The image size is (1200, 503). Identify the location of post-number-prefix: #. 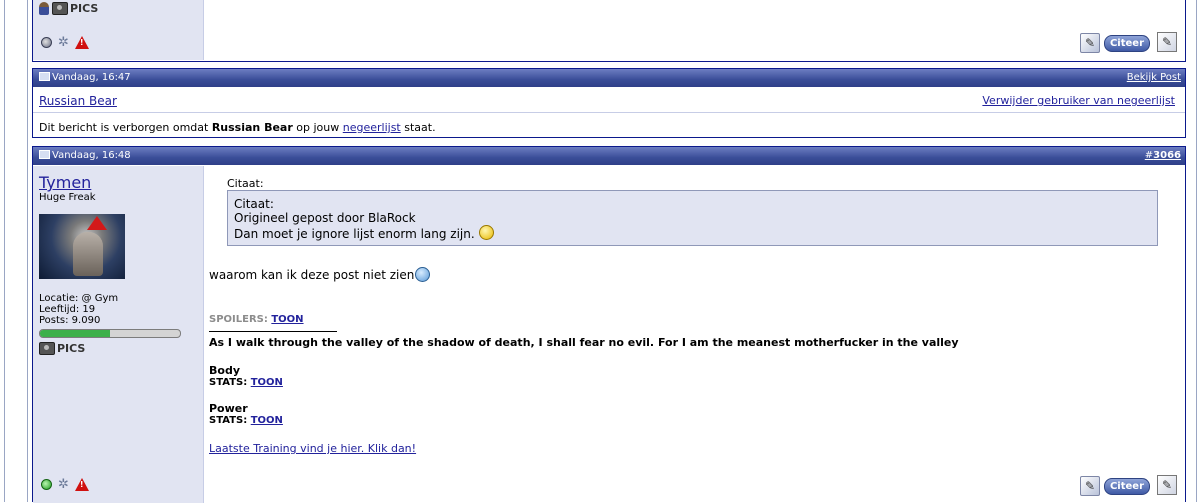
(1149, 155).